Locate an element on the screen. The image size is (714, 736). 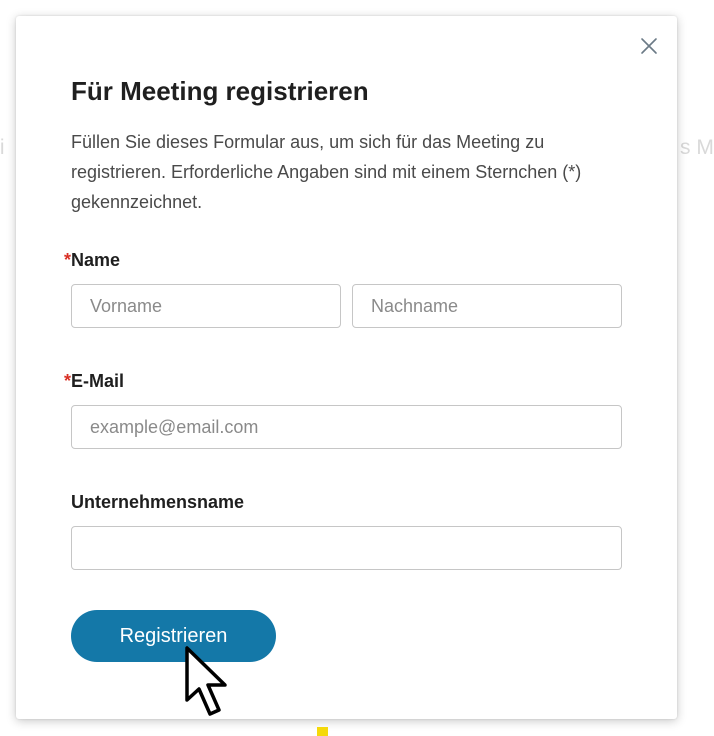
name-label: *Name is located at coordinates (88, 260).